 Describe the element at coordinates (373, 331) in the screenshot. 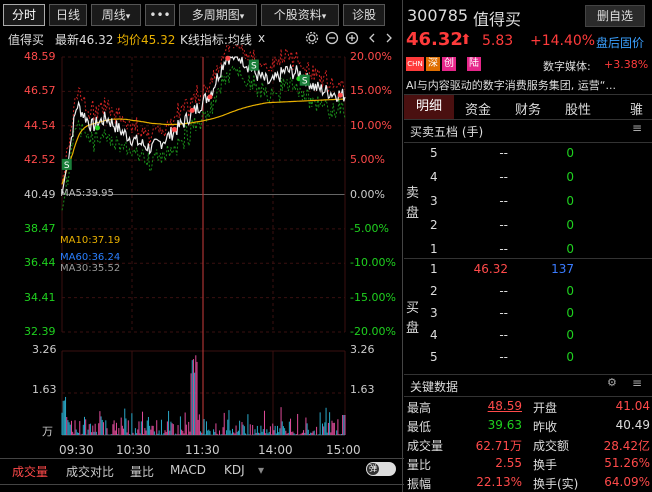

I see `pct-tick: -20.00%` at that location.